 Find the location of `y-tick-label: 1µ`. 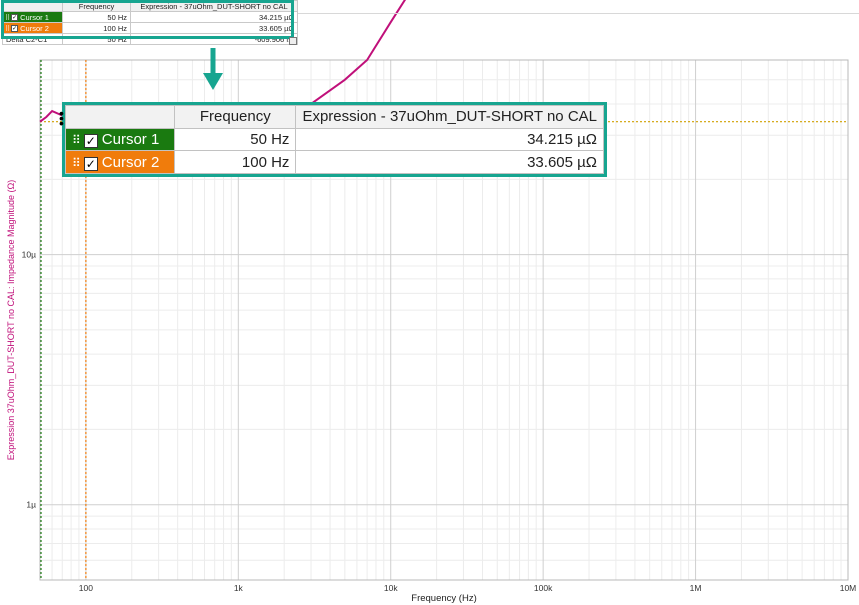

y-tick-label: 1µ is located at coordinates (31, 505).